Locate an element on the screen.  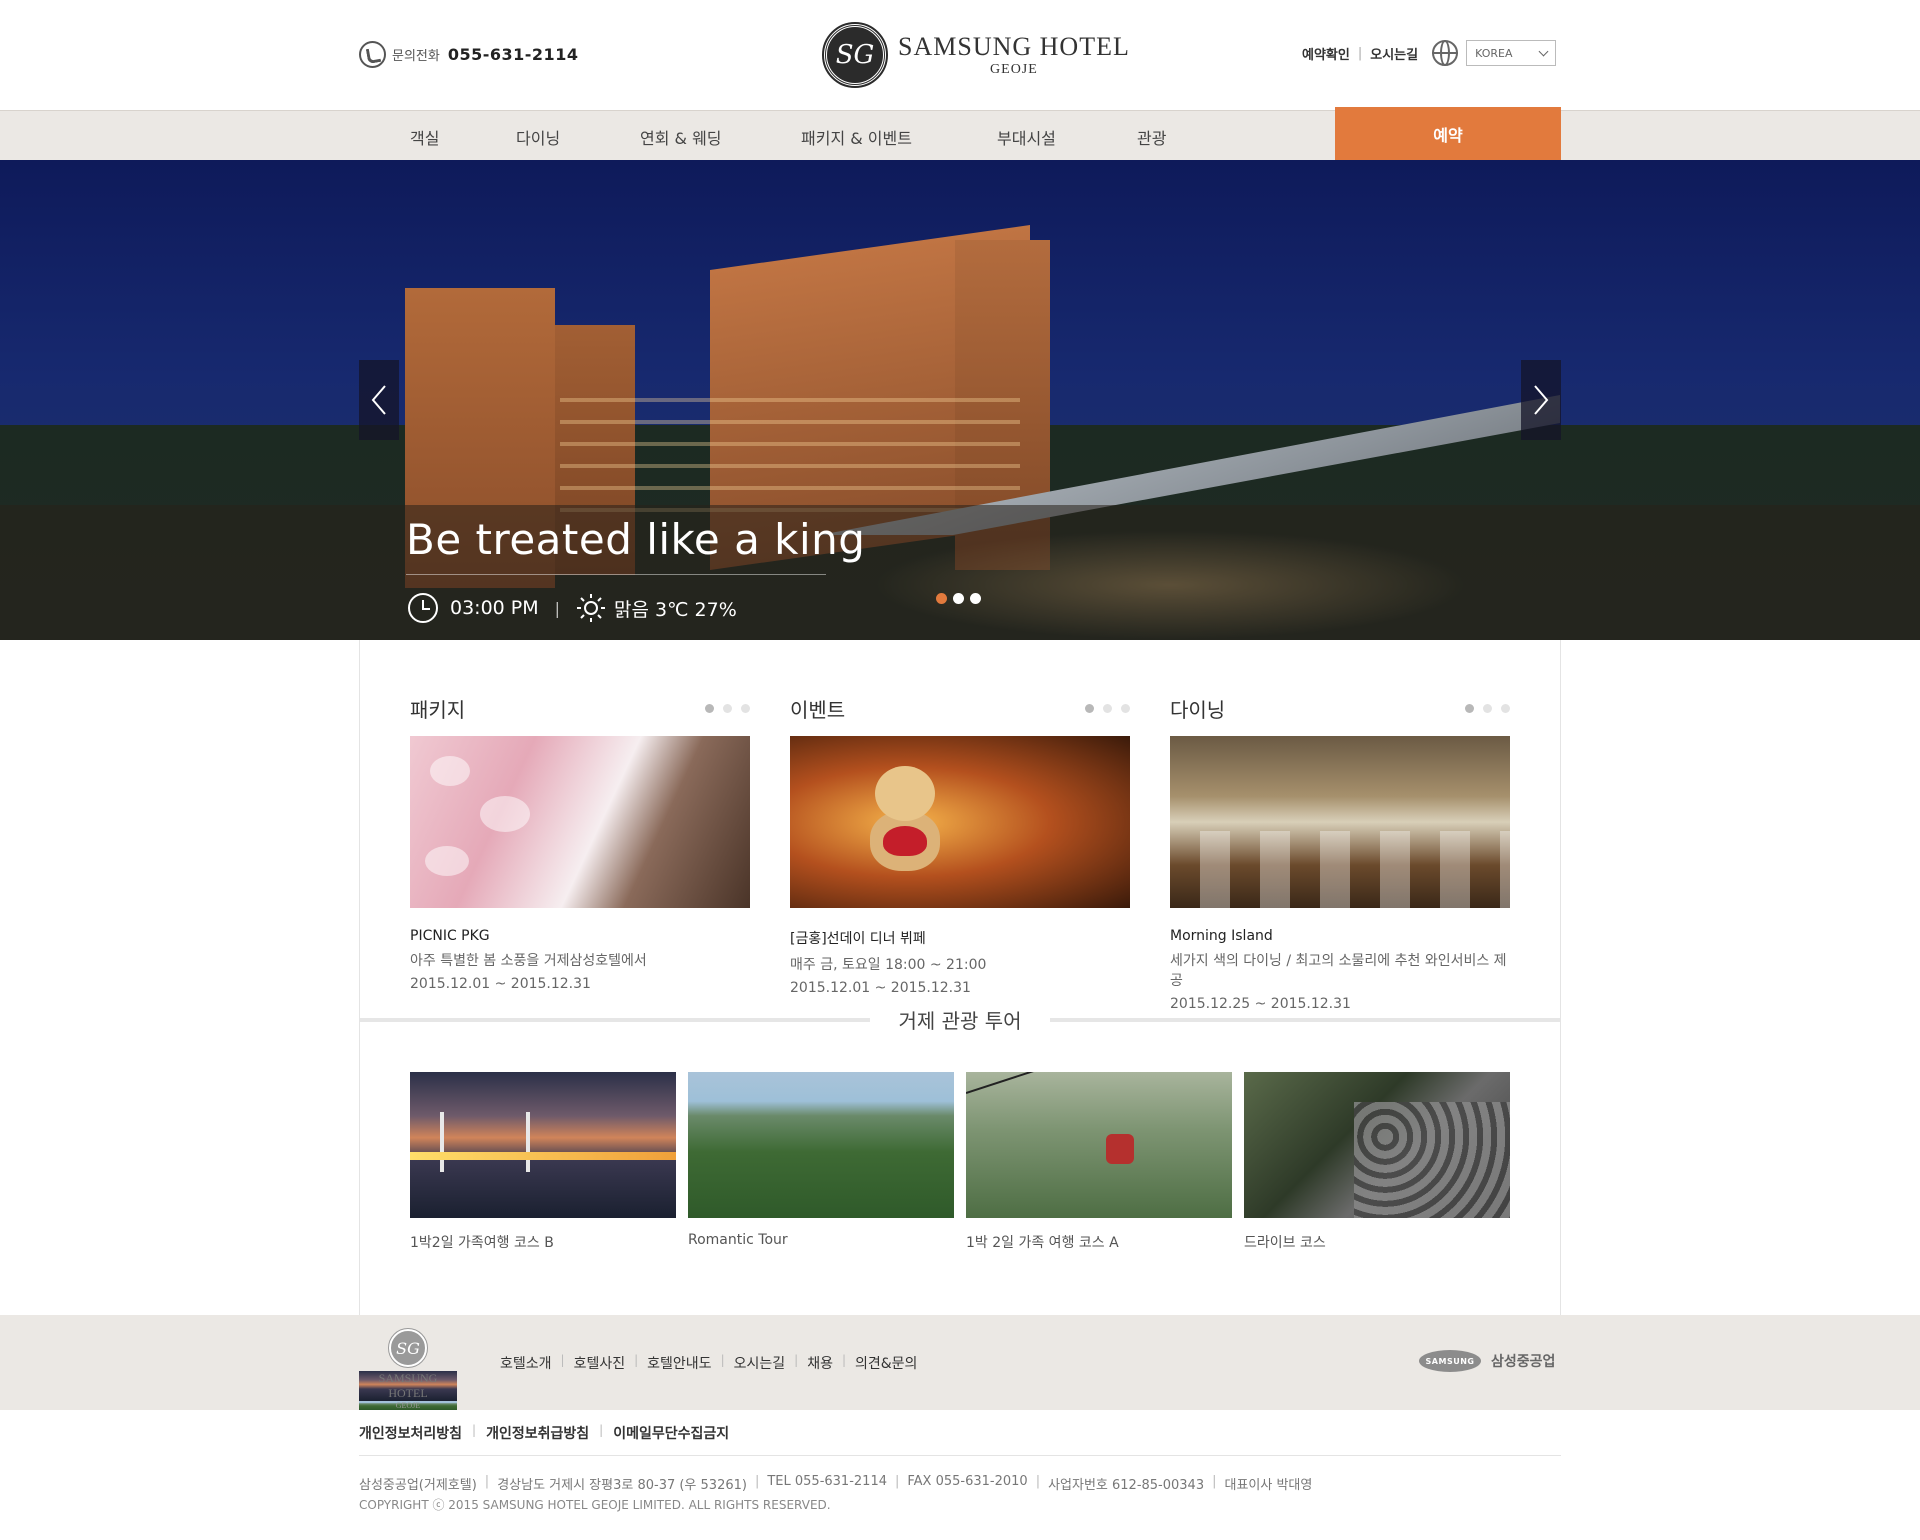
sun-icon is located at coordinates (591, 608).